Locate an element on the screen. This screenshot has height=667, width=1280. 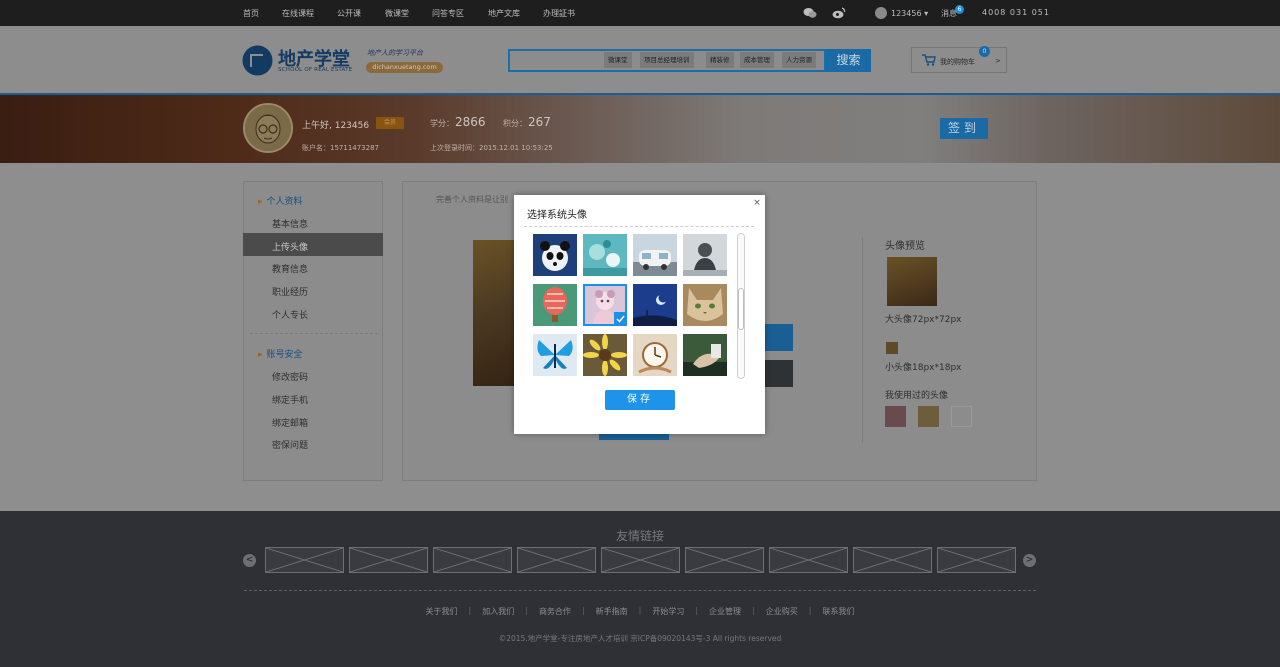
user-avatar-icon is located at coordinates (881, 13).